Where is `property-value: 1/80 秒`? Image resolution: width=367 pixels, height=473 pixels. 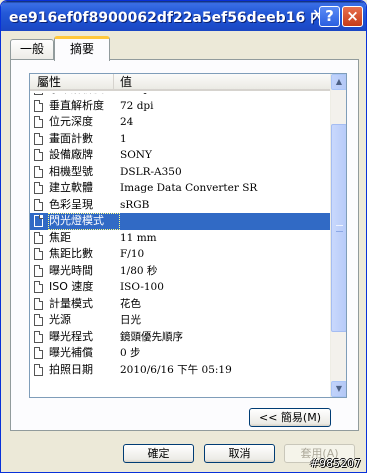
property-value: 1/80 秒 is located at coordinates (139, 270).